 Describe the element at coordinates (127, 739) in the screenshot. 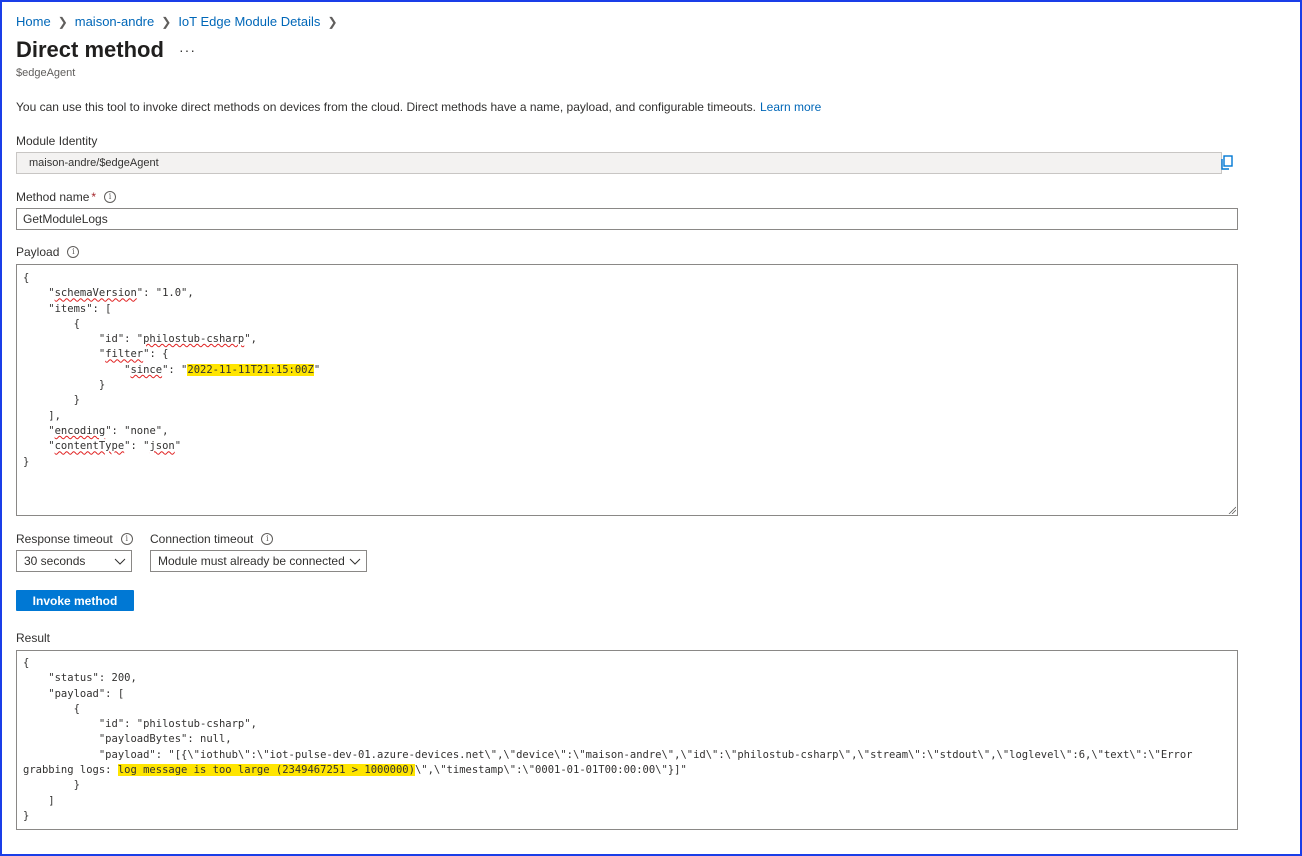

I see `code-line: "payloadBytes": null,` at that location.